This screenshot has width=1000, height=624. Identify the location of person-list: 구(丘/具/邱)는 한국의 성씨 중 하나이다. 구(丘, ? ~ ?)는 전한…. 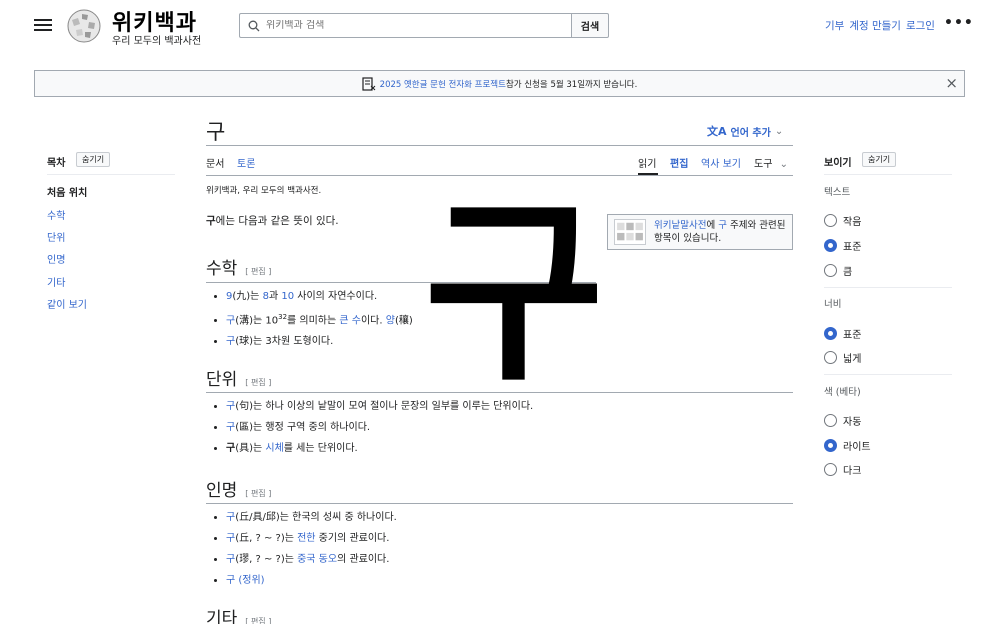
(311, 549).